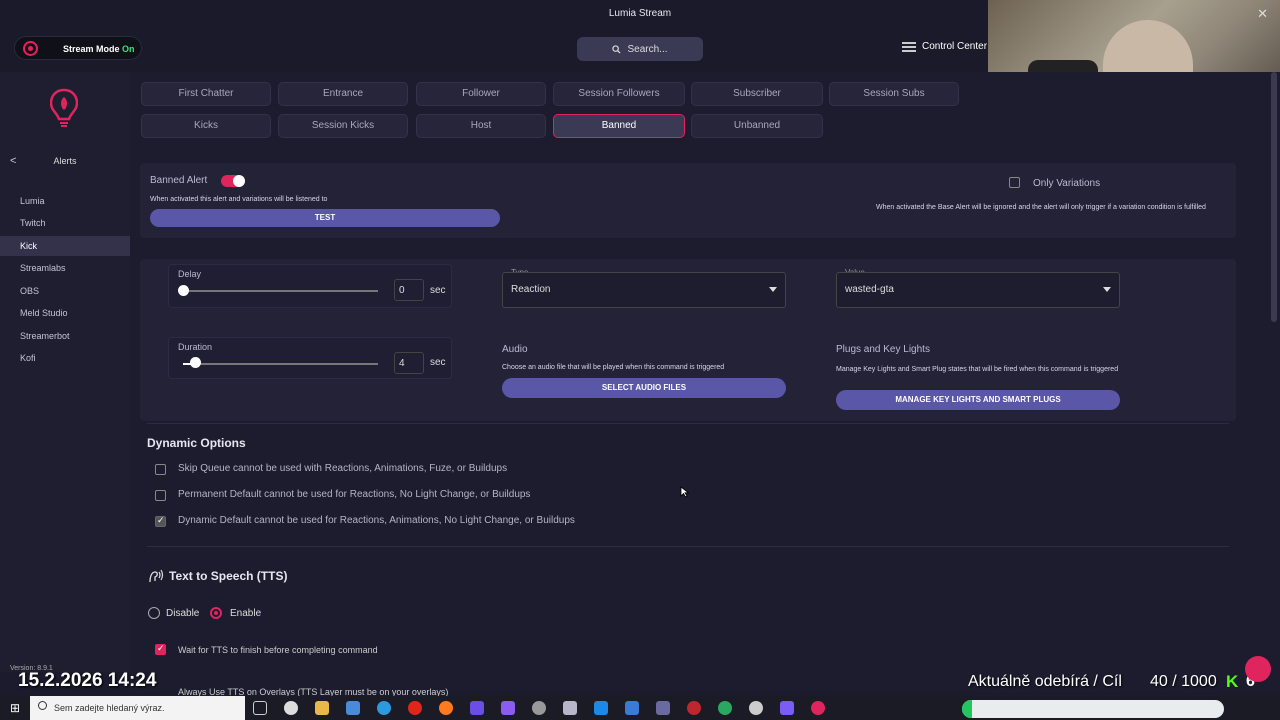  I want to click on duration-slider-track, so click(280, 364).